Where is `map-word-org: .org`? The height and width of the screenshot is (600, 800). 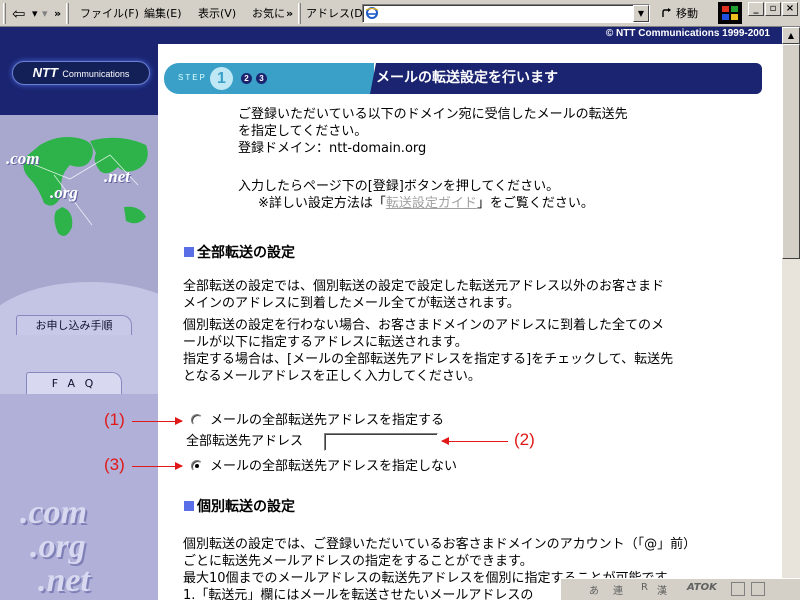 map-word-org: .org is located at coordinates (64, 192).